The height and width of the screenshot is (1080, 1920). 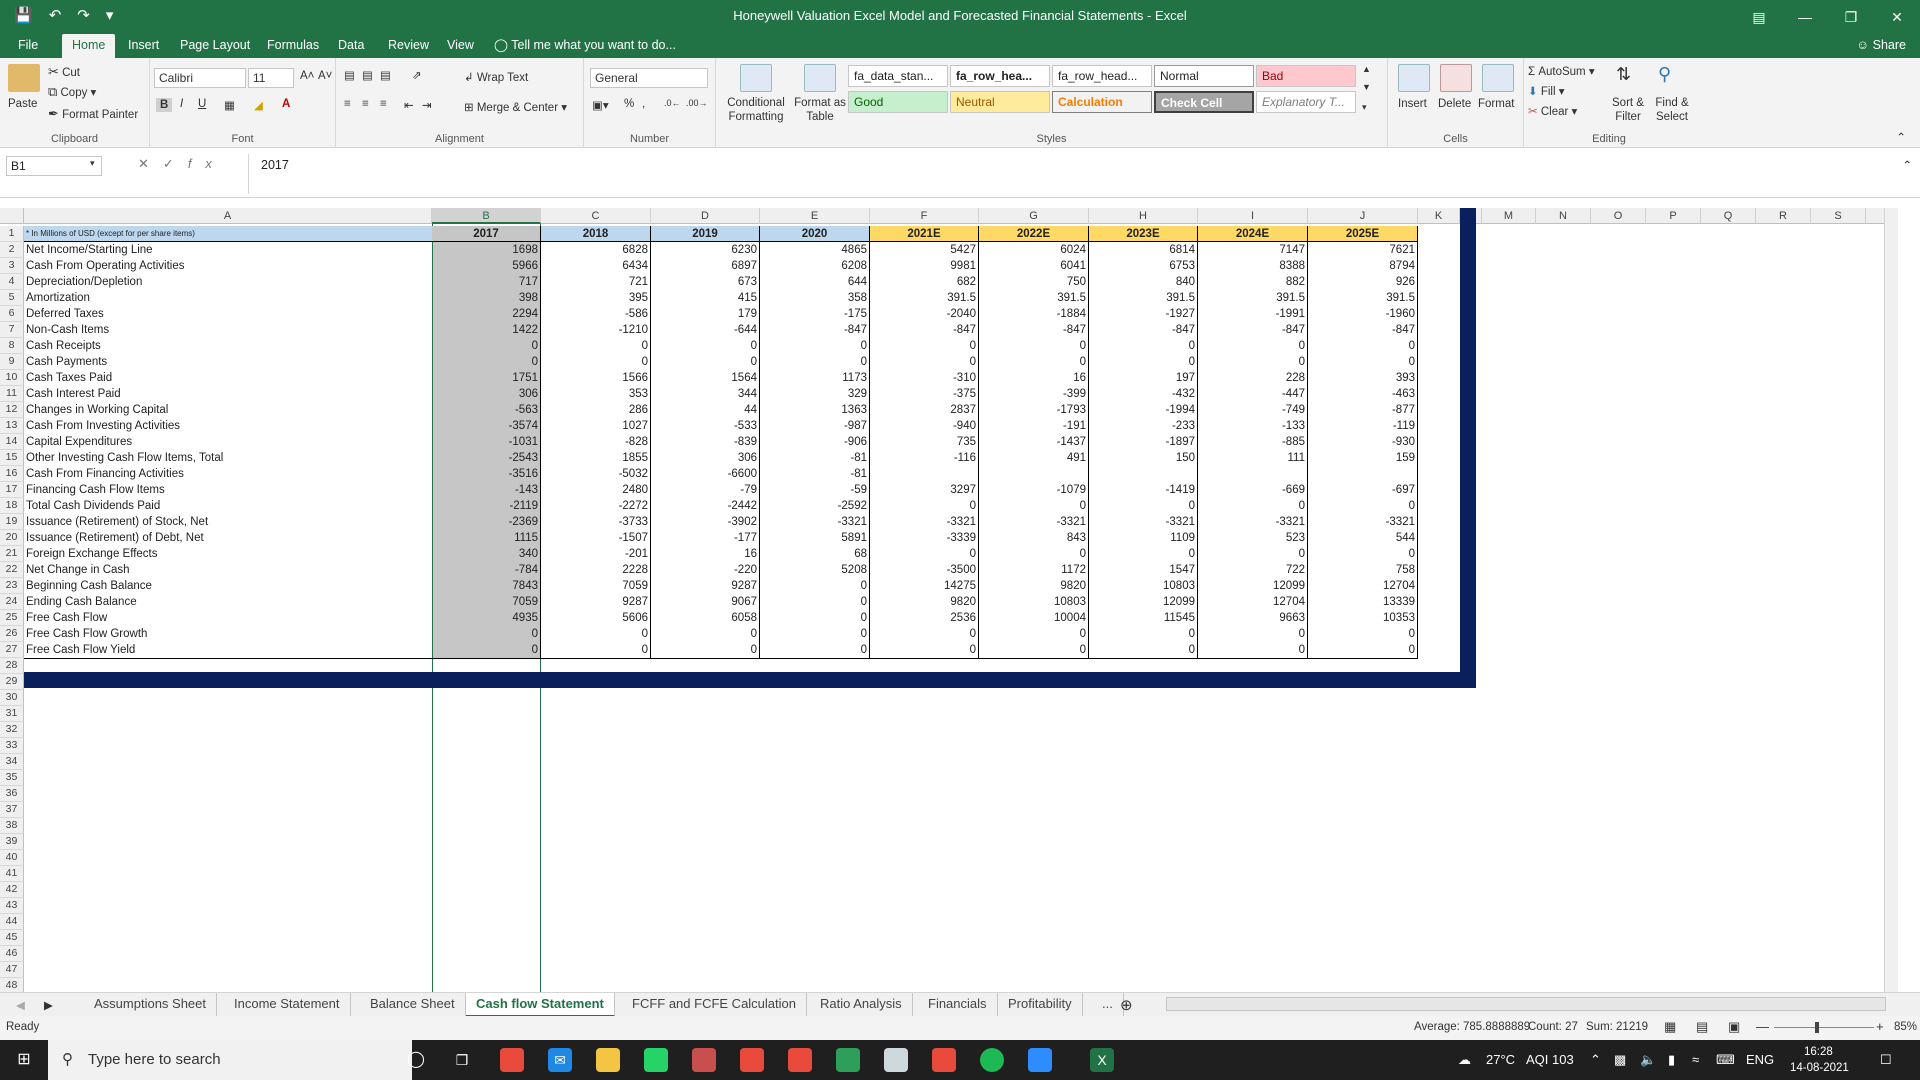 What do you see at coordinates (228, 586) in the screenshot?
I see `row-label-cell: Beginning Cash Balance` at bounding box center [228, 586].